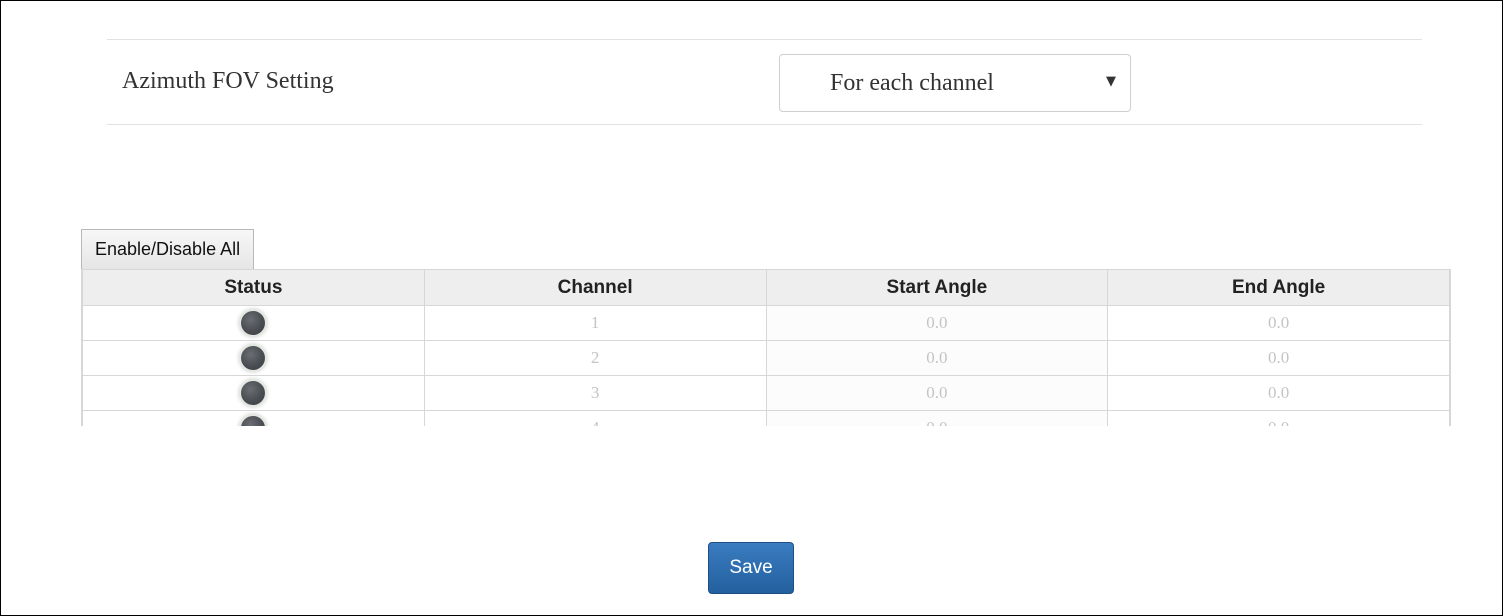  Describe the element at coordinates (937, 287) in the screenshot. I see `header-start-angle: Start Angle` at that location.